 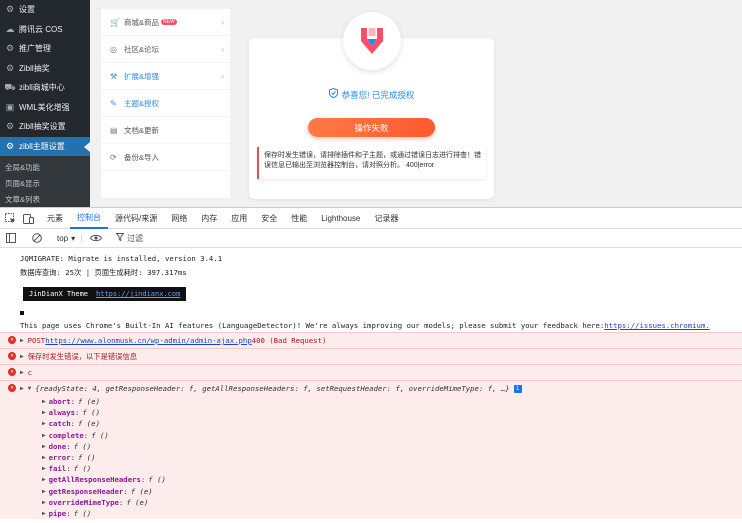 What do you see at coordinates (57, 446) in the screenshot?
I see `property-key: done` at bounding box center [57, 446].